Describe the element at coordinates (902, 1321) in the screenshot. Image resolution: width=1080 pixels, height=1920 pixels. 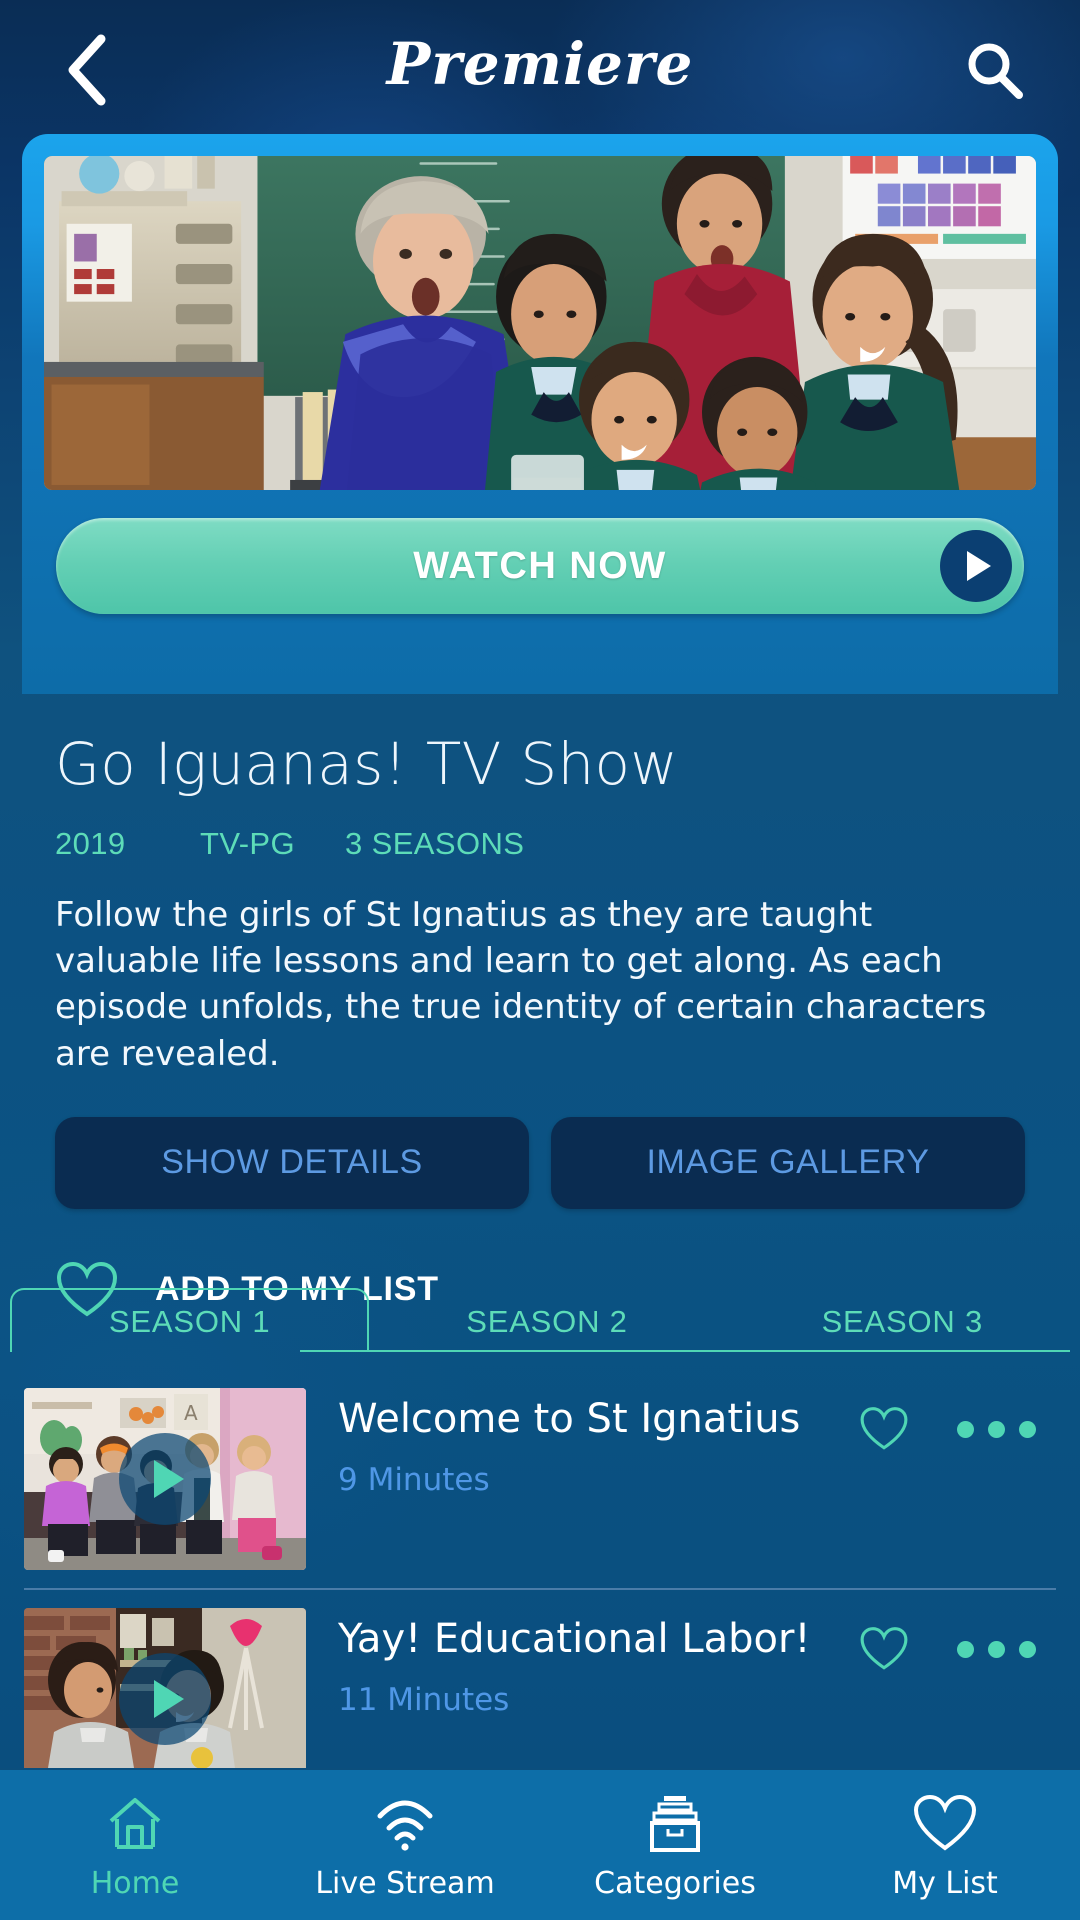
I see `tab-season-3-label: SEASON 3` at that location.